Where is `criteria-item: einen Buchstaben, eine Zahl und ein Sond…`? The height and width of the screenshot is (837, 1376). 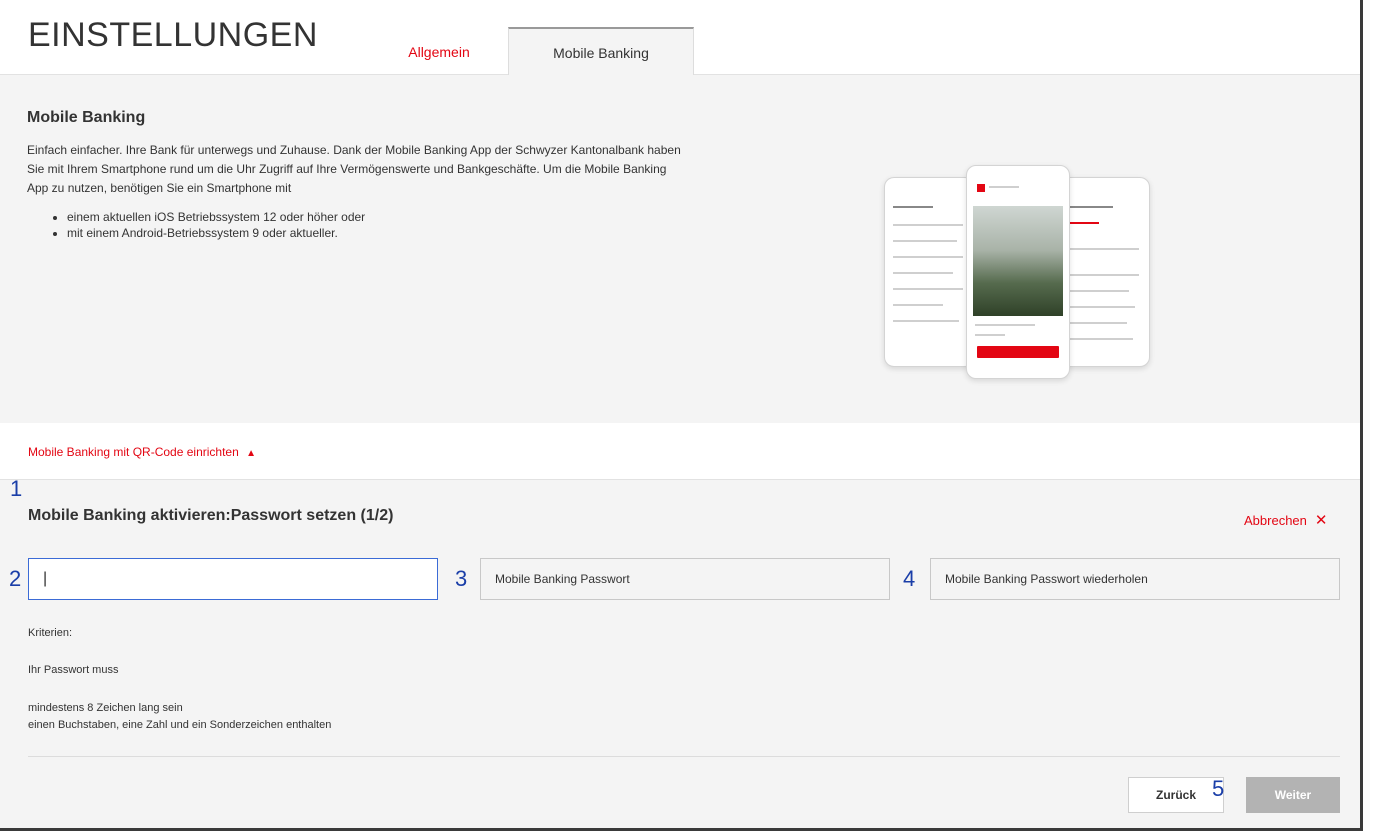
criteria-item: einen Buchstaben, eine Zahl und ein Sond… is located at coordinates (180, 725).